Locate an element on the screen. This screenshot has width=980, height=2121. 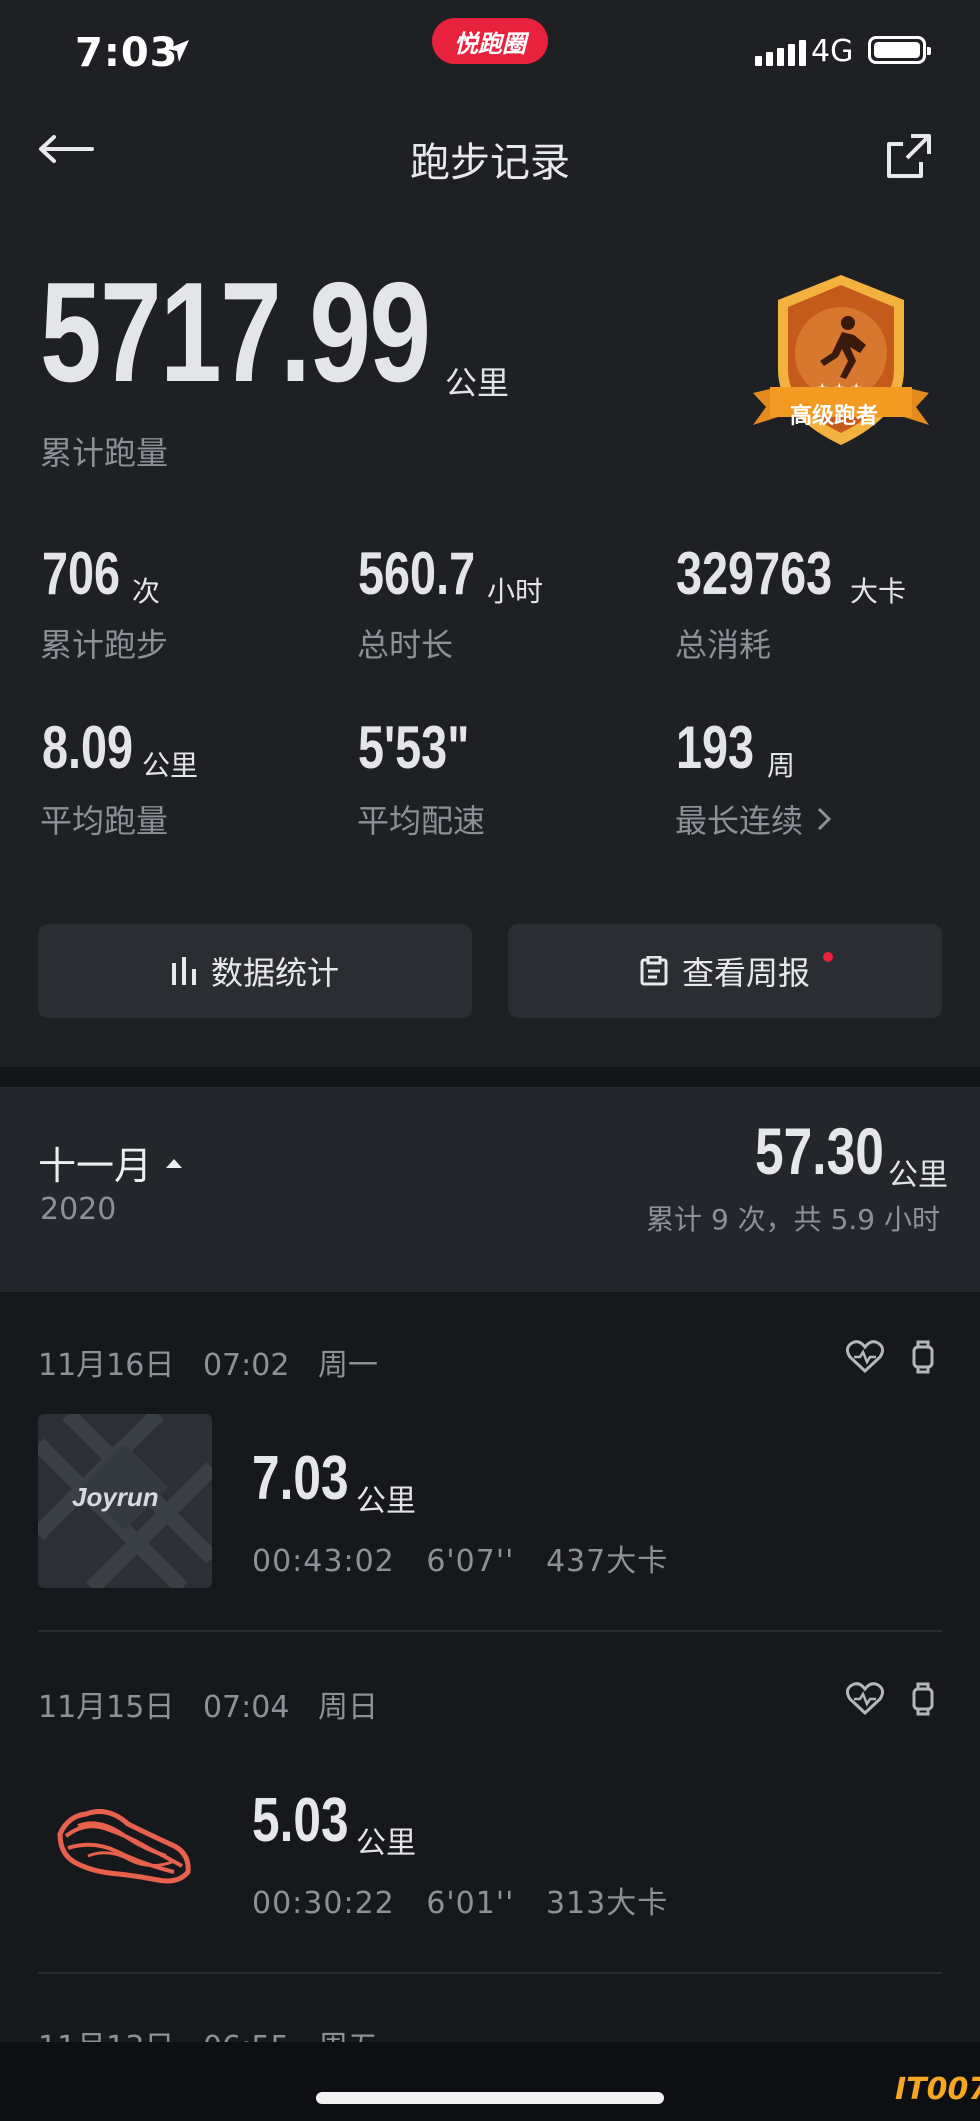
joyrun-thumbnail: Joyrun is located at coordinates (125, 1501).